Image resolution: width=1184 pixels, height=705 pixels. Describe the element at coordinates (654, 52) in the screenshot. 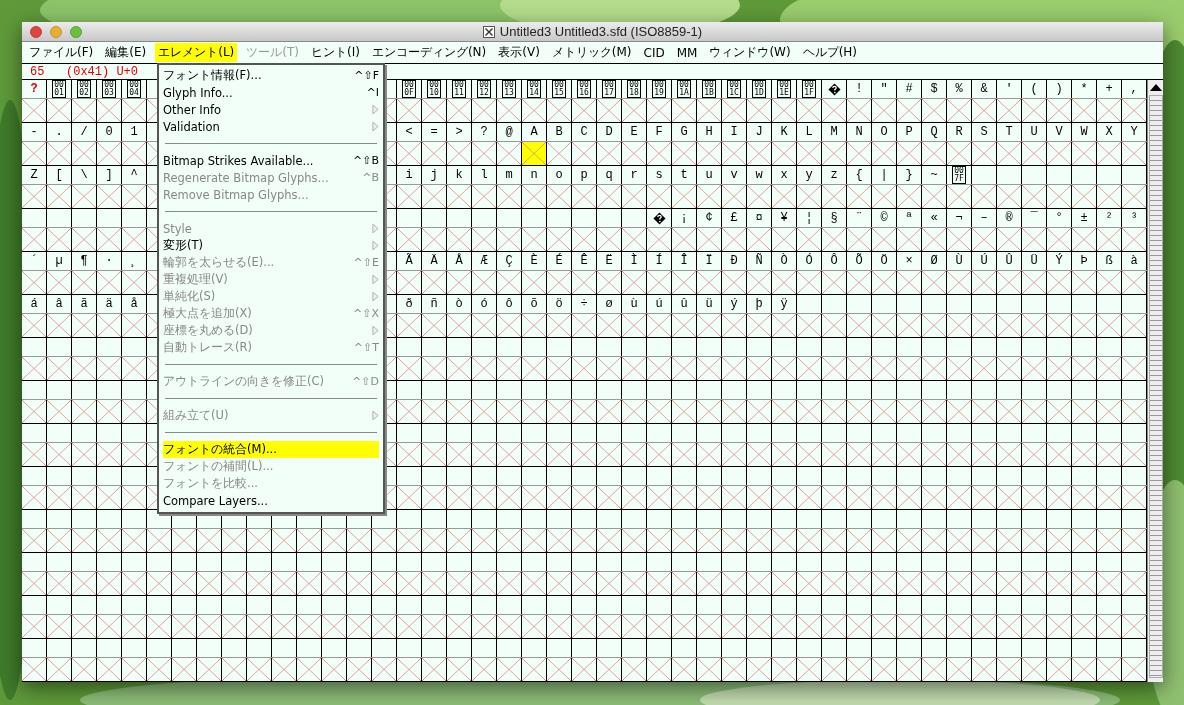

I see `menu-item: CID` at that location.